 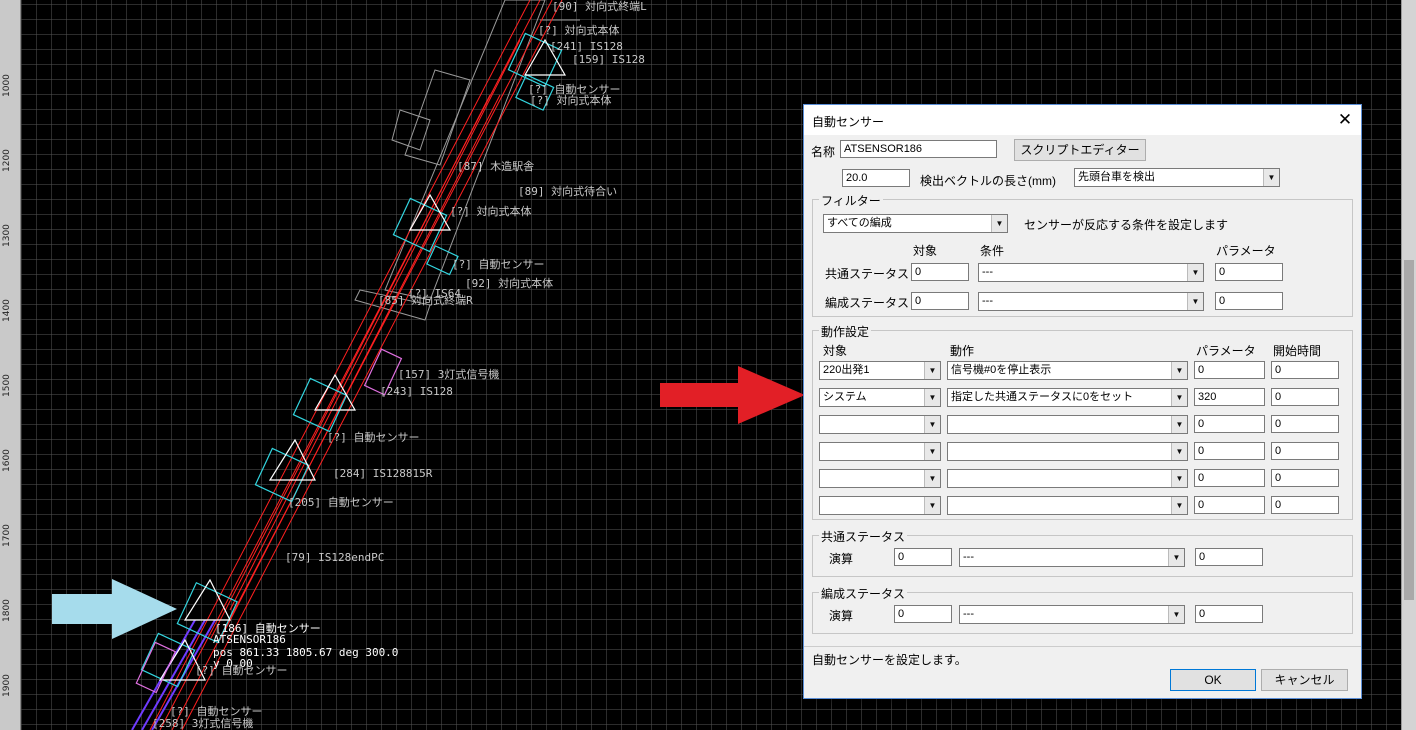 What do you see at coordinates (249, 639) in the screenshot?
I see `map-label: ATSENSOR186` at bounding box center [249, 639].